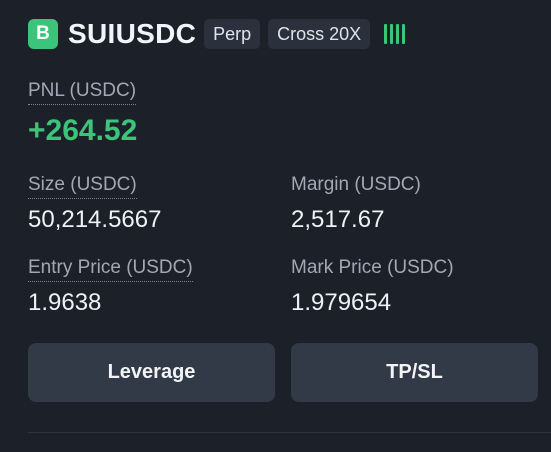 The image size is (551, 452). Describe the element at coordinates (289, 432) in the screenshot. I see `section-divider` at that location.